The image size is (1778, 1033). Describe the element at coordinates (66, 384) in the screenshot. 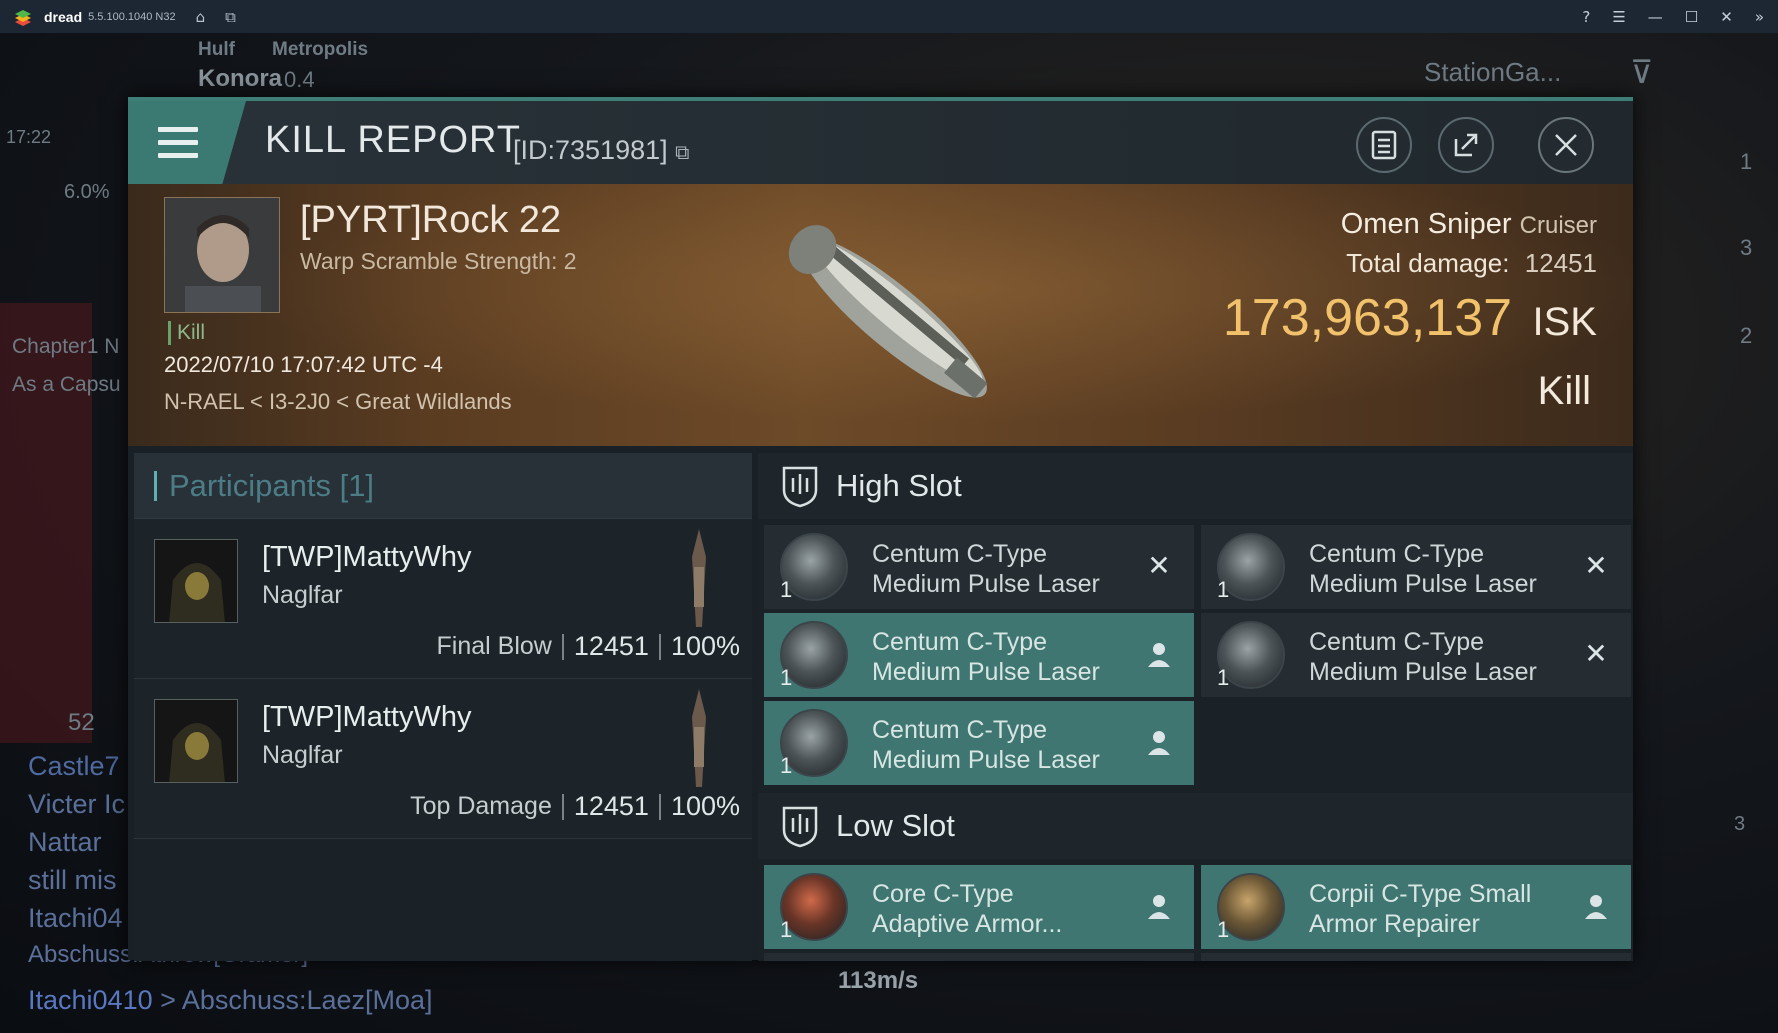

I see `capsule-text: As a Capsu` at that location.